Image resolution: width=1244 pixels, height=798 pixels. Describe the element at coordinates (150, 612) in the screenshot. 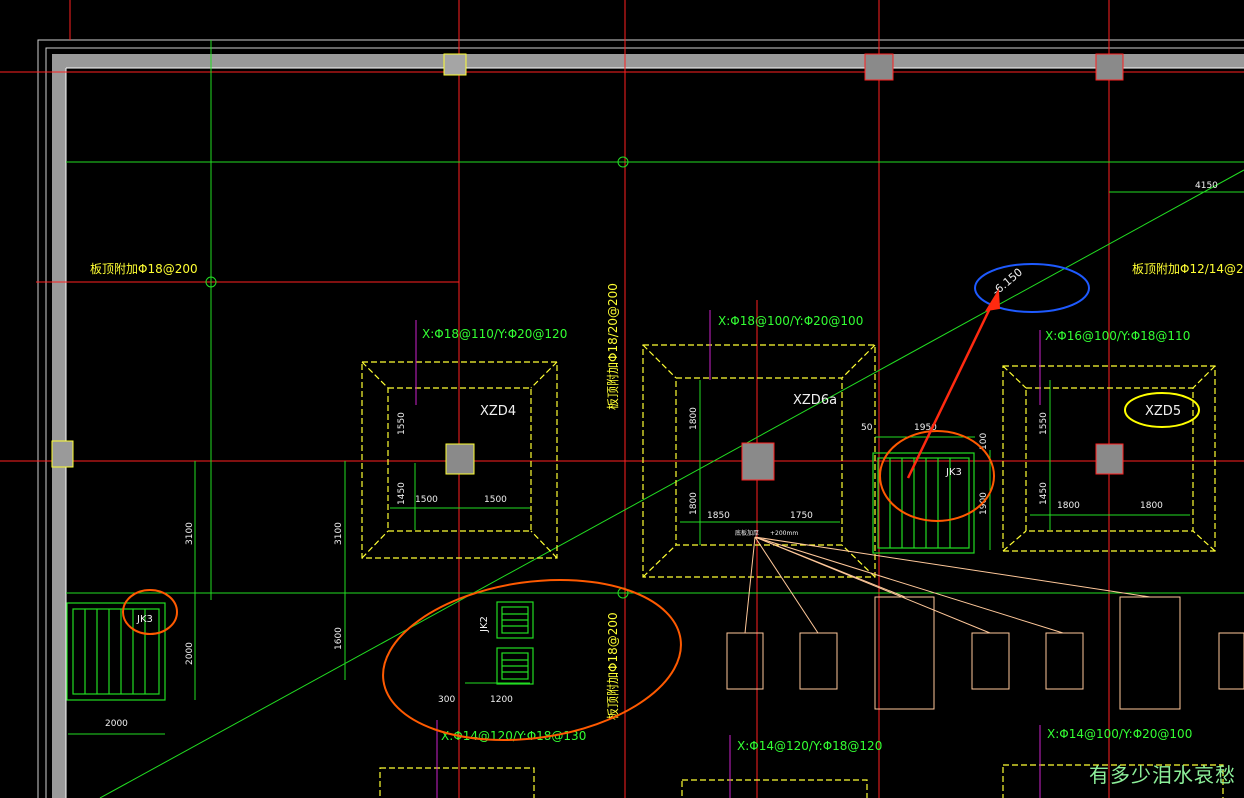

I see `markup-orange-circle-jk3` at that location.